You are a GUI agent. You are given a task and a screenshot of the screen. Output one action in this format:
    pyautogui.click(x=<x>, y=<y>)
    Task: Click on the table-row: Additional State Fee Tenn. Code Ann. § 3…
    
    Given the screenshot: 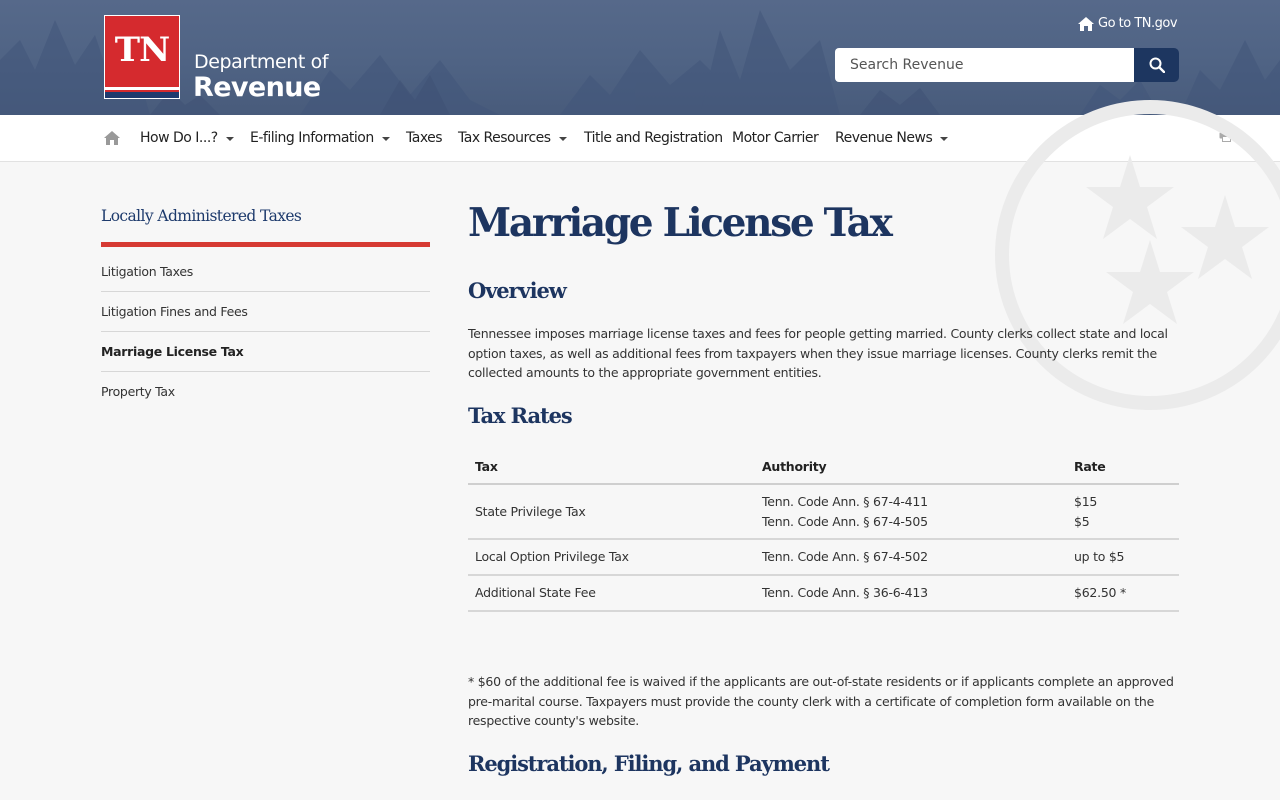 What is the action you would take?
    pyautogui.click(x=823, y=593)
    